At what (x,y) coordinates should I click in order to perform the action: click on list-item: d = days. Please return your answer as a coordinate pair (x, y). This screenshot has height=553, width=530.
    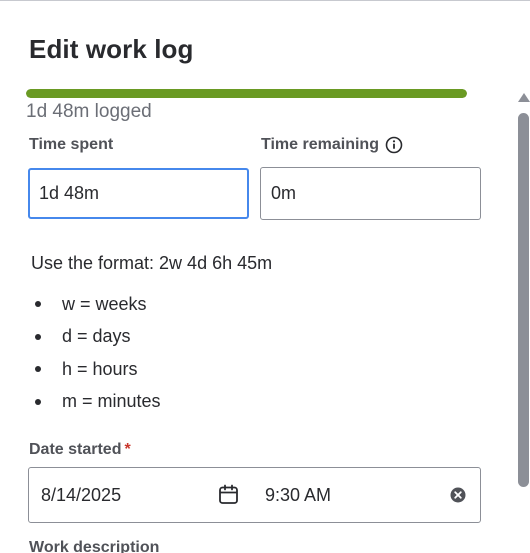
    Looking at the image, I should click on (96, 337).